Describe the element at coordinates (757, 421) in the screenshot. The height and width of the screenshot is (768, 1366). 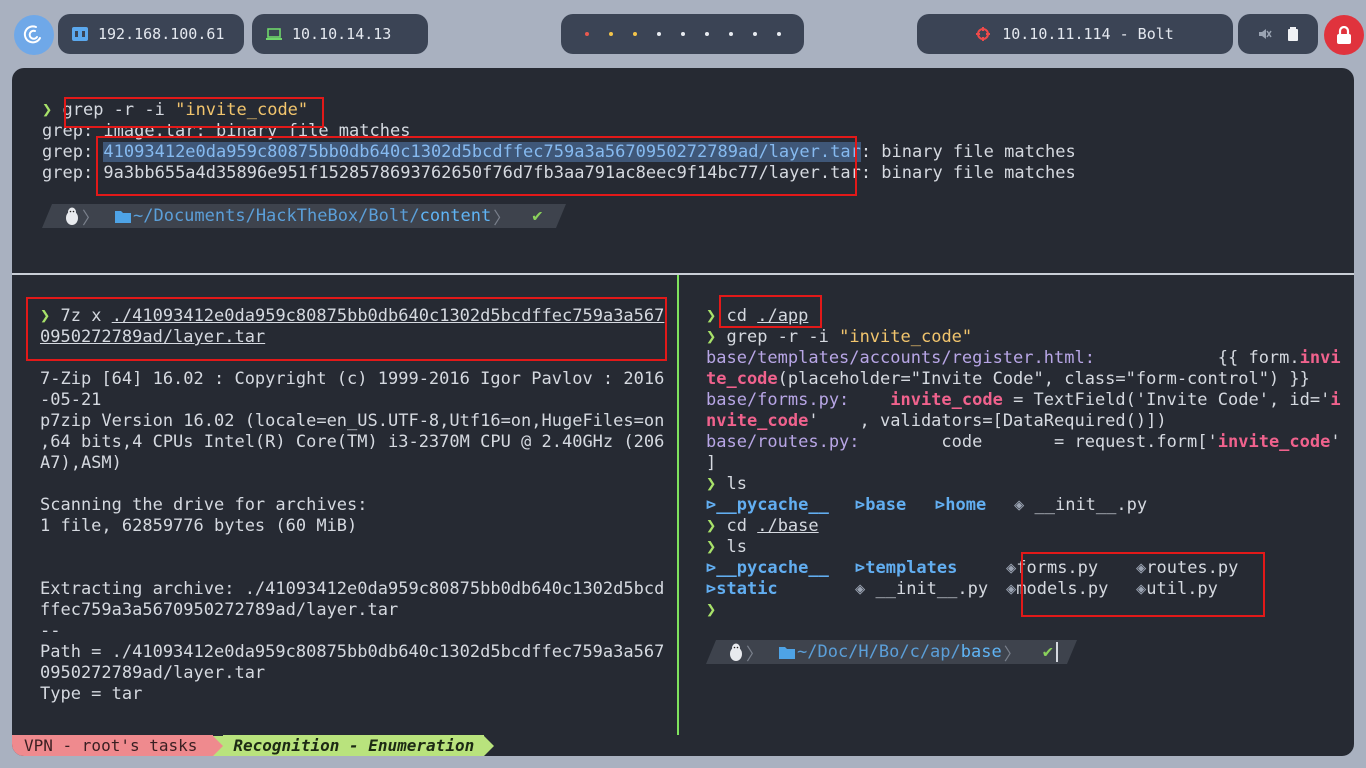
I see `grep-match: nvite_code` at that location.